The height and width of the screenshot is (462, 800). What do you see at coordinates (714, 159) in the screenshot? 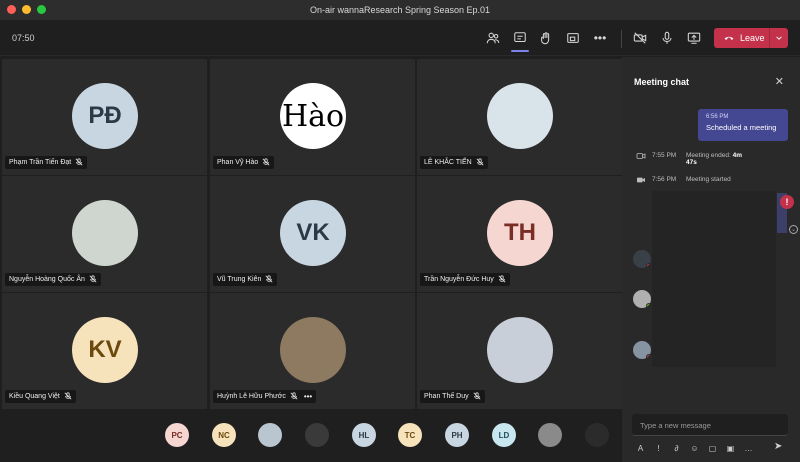
I see `event-text: Meeting ended: 4m 47s` at bounding box center [714, 159].